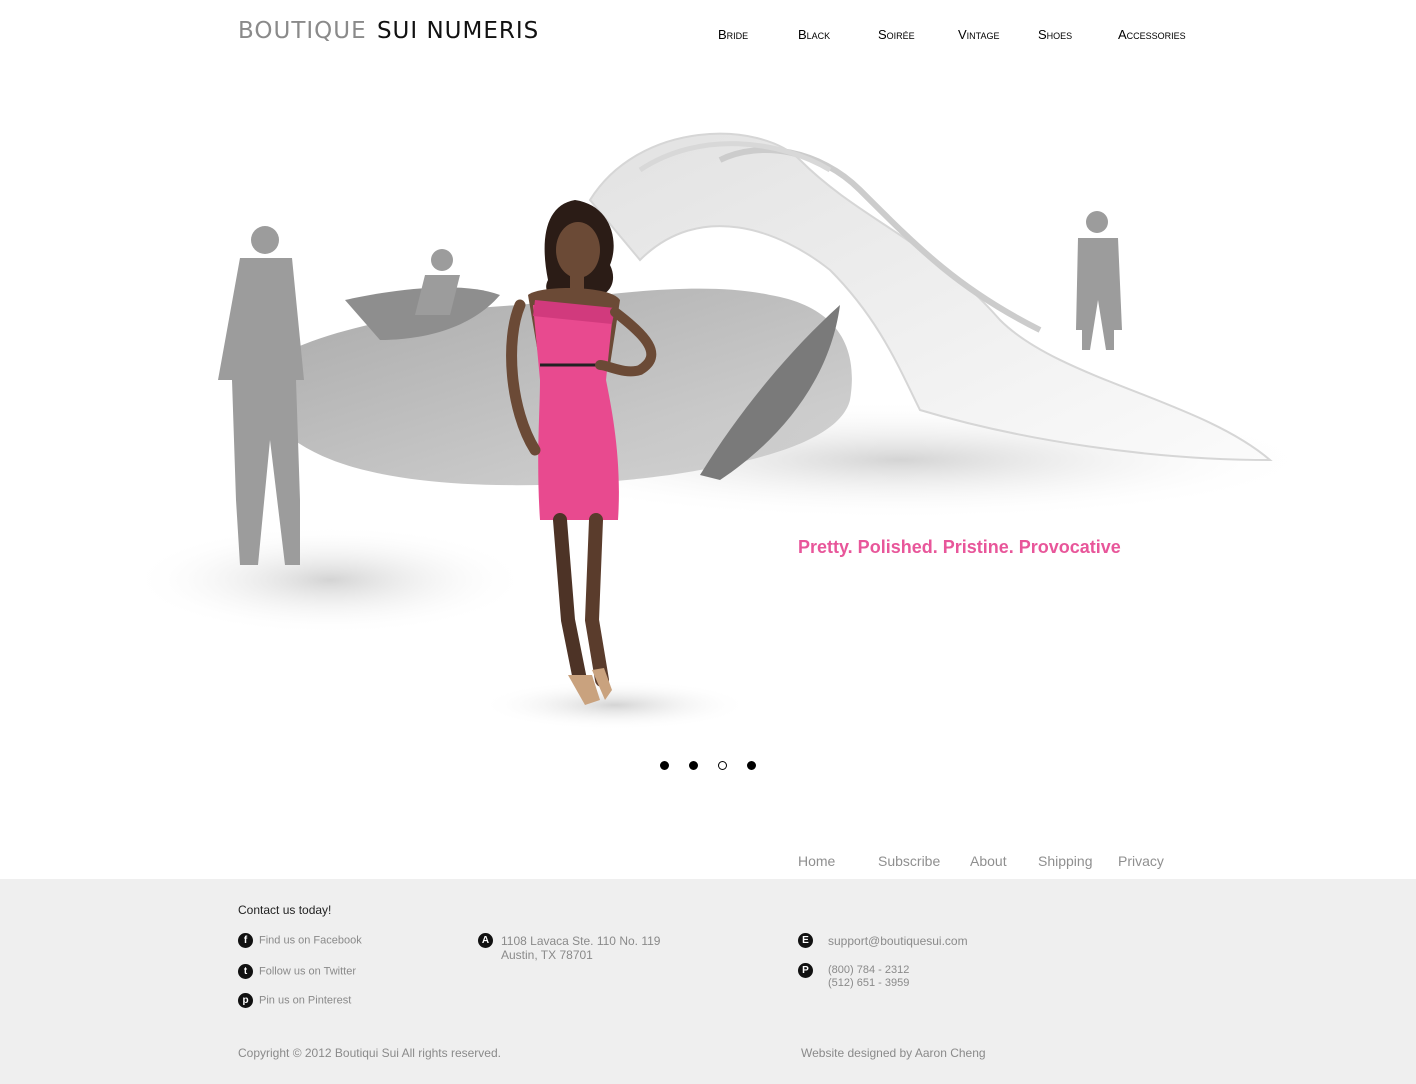 This screenshot has height=1084, width=1416. What do you see at coordinates (733, 34) in the screenshot?
I see `nav-bride: Bride` at bounding box center [733, 34].